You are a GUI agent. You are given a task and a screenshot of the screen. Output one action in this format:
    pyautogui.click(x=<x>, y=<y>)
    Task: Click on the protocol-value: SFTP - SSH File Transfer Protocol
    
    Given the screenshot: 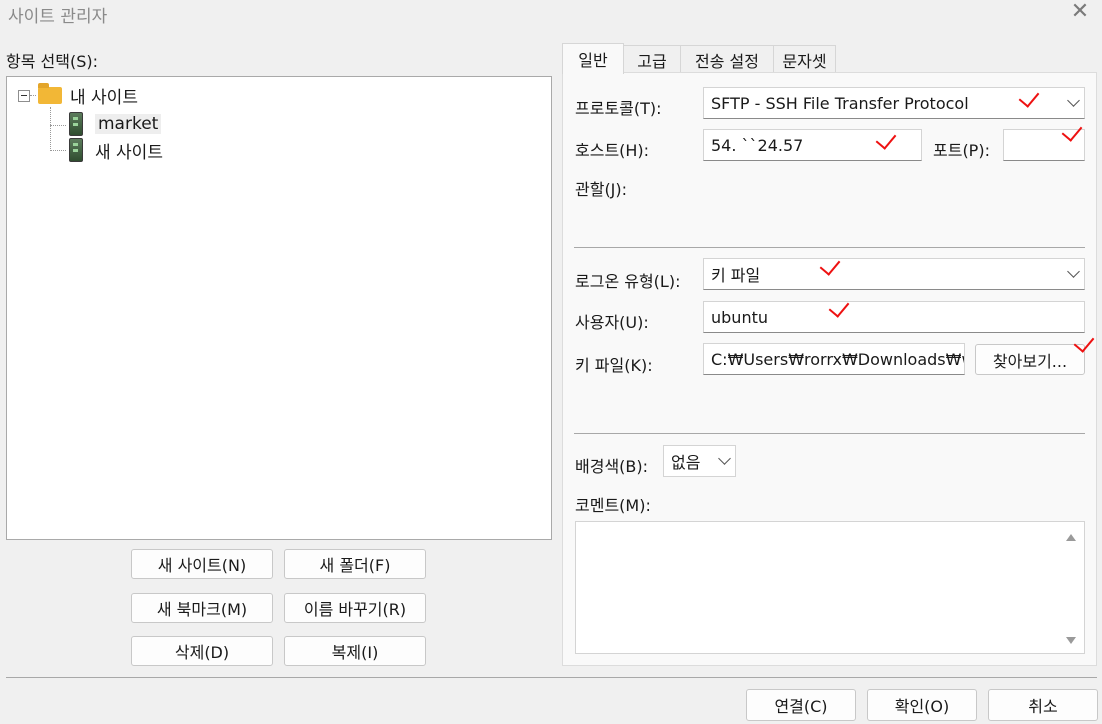 What is the action you would take?
    pyautogui.click(x=840, y=103)
    